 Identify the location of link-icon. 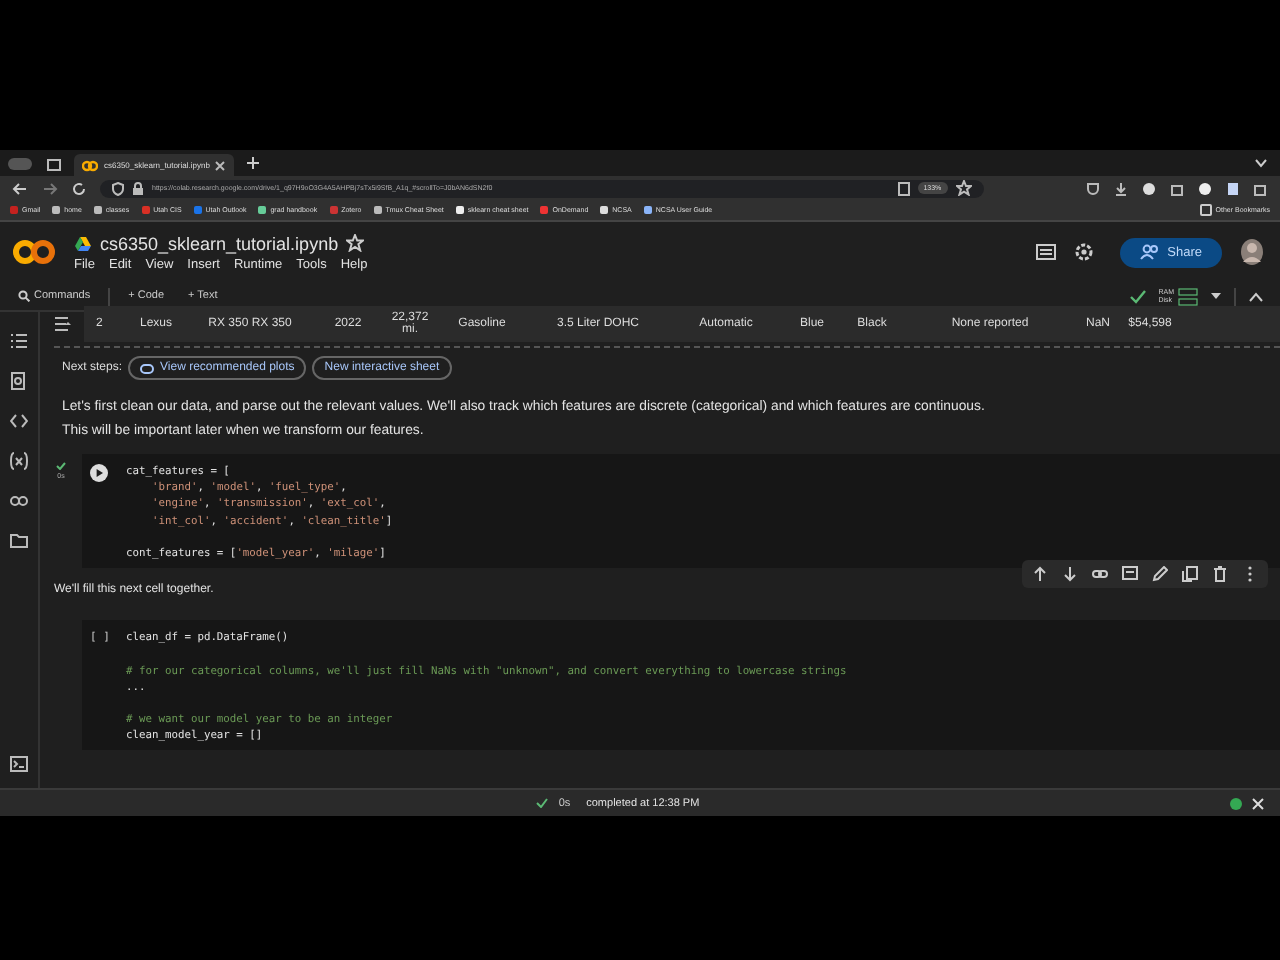
(1100, 574).